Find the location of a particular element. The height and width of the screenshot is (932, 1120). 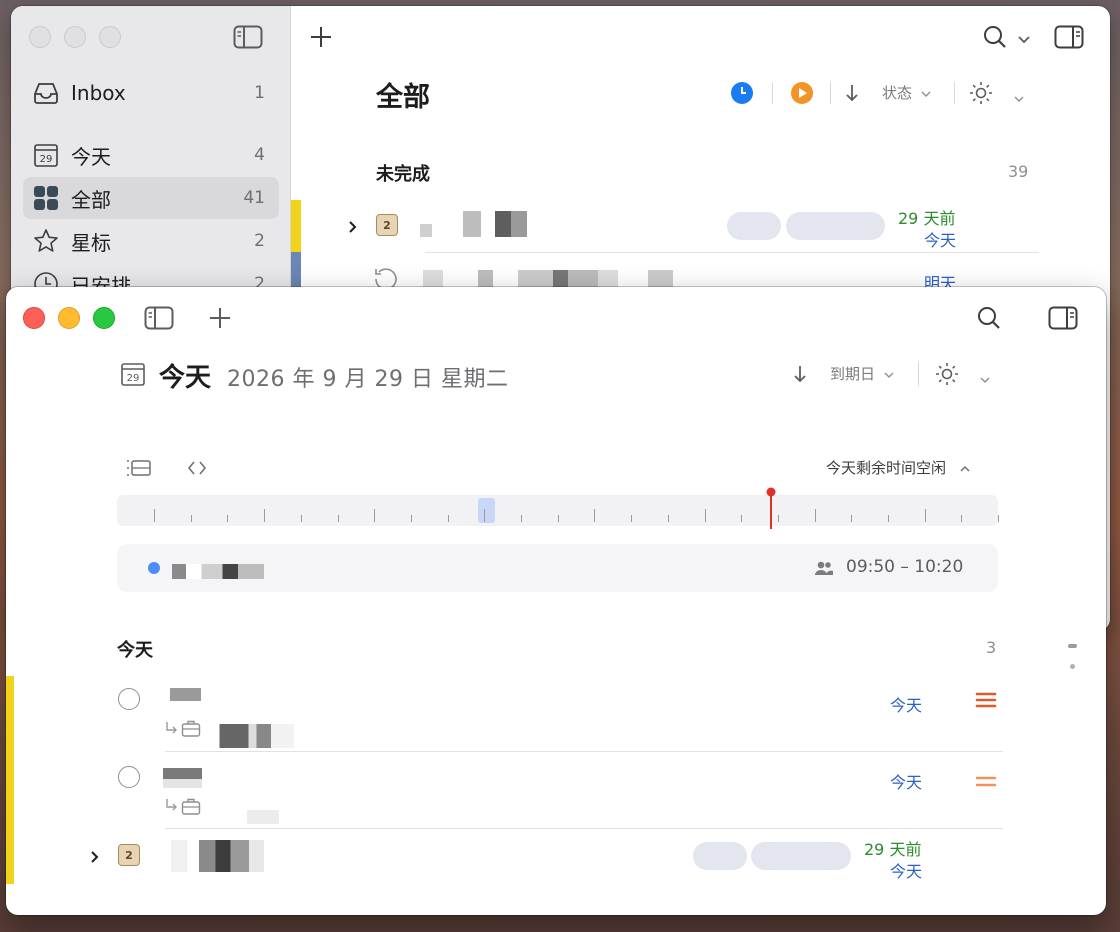

calendar-icon: 29 is located at coordinates (46, 155).